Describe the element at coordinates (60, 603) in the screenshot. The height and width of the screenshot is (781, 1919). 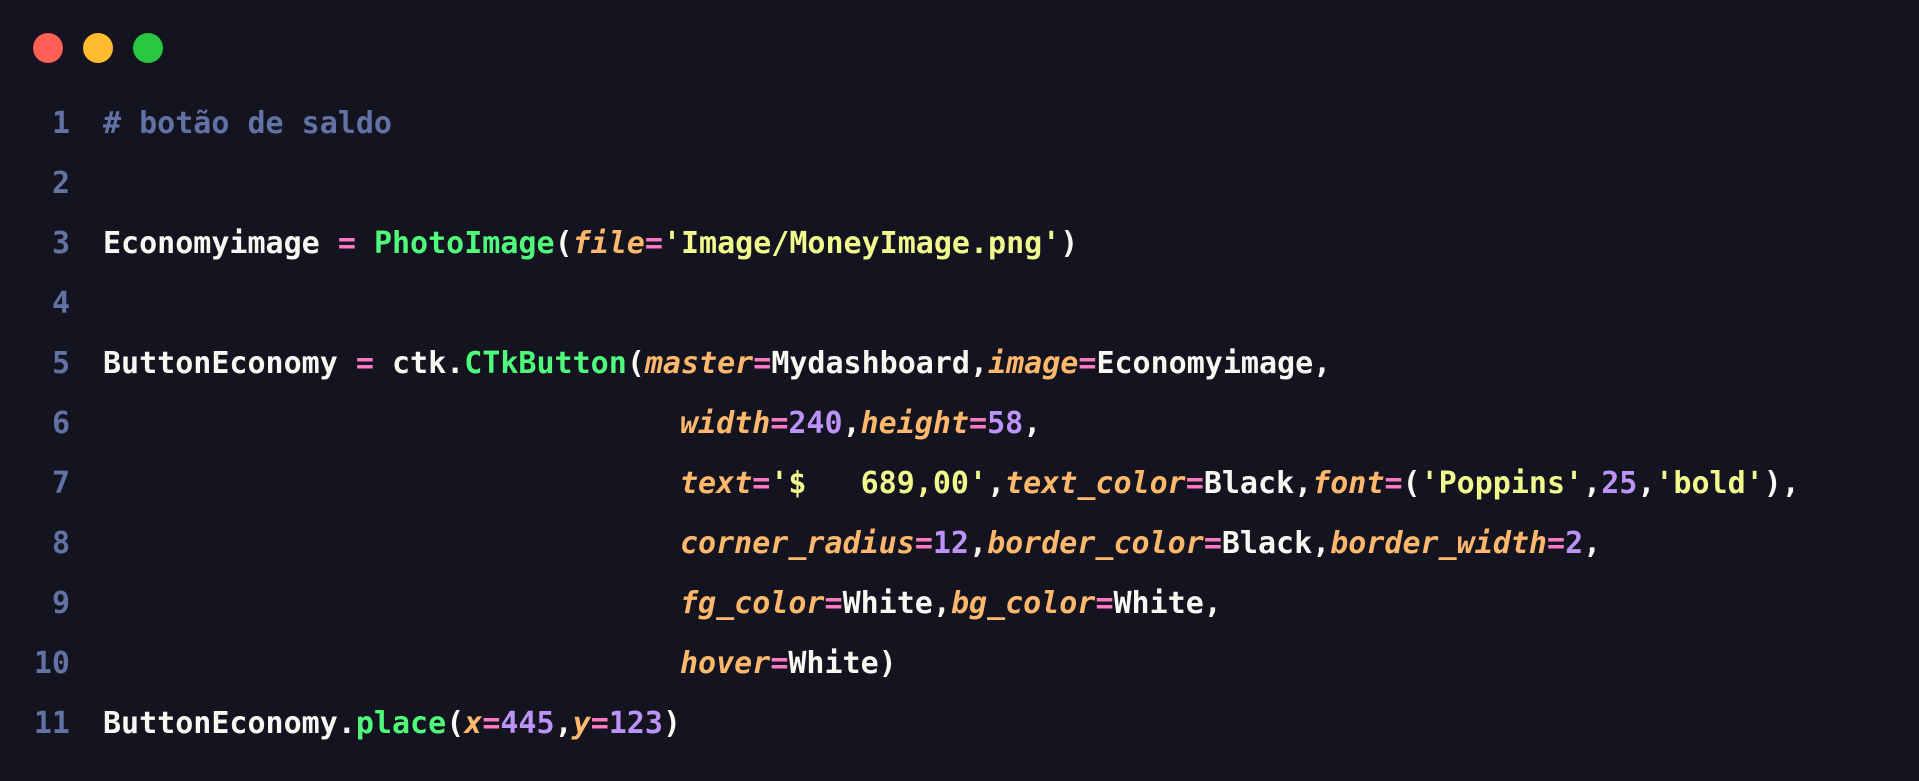
I see `line-number: 9` at that location.